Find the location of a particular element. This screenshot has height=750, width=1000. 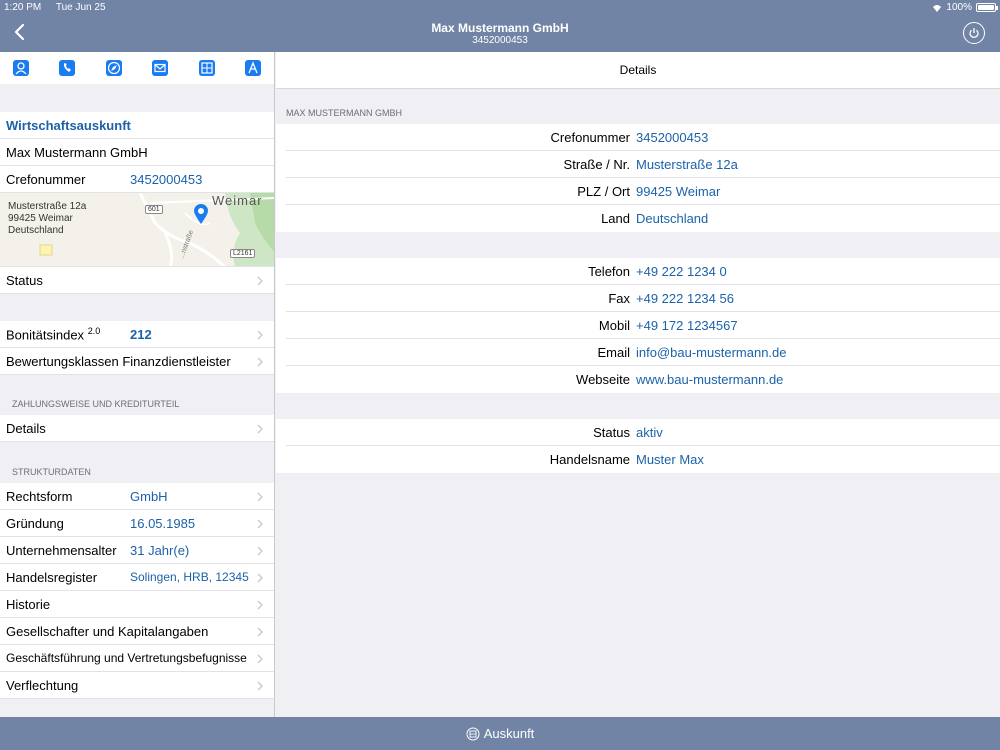

detail-row-handelsname: Handelsname Muster Max is located at coordinates (626, 459).